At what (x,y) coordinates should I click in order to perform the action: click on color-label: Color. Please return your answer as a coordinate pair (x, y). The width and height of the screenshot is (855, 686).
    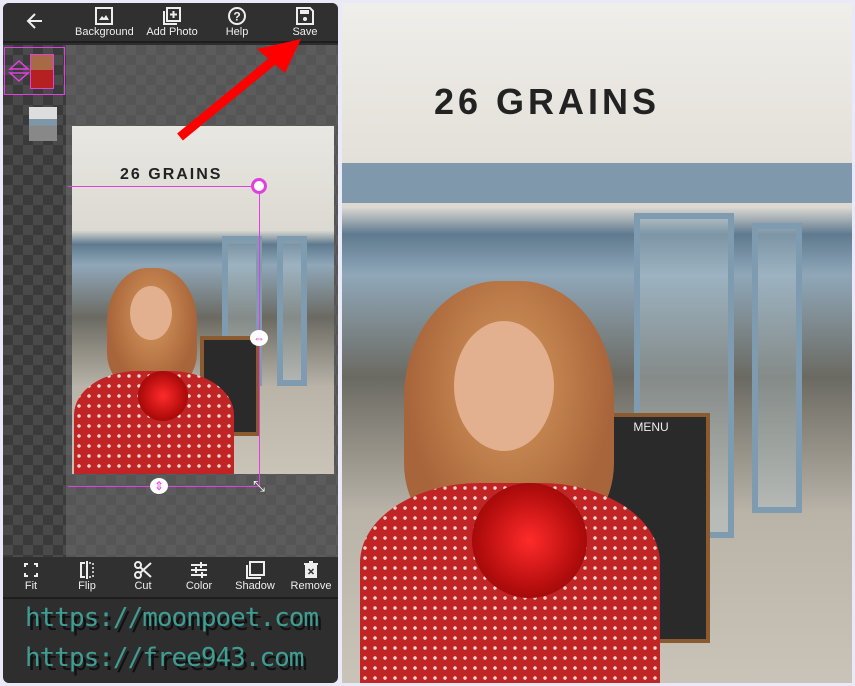
    Looking at the image, I should click on (199, 586).